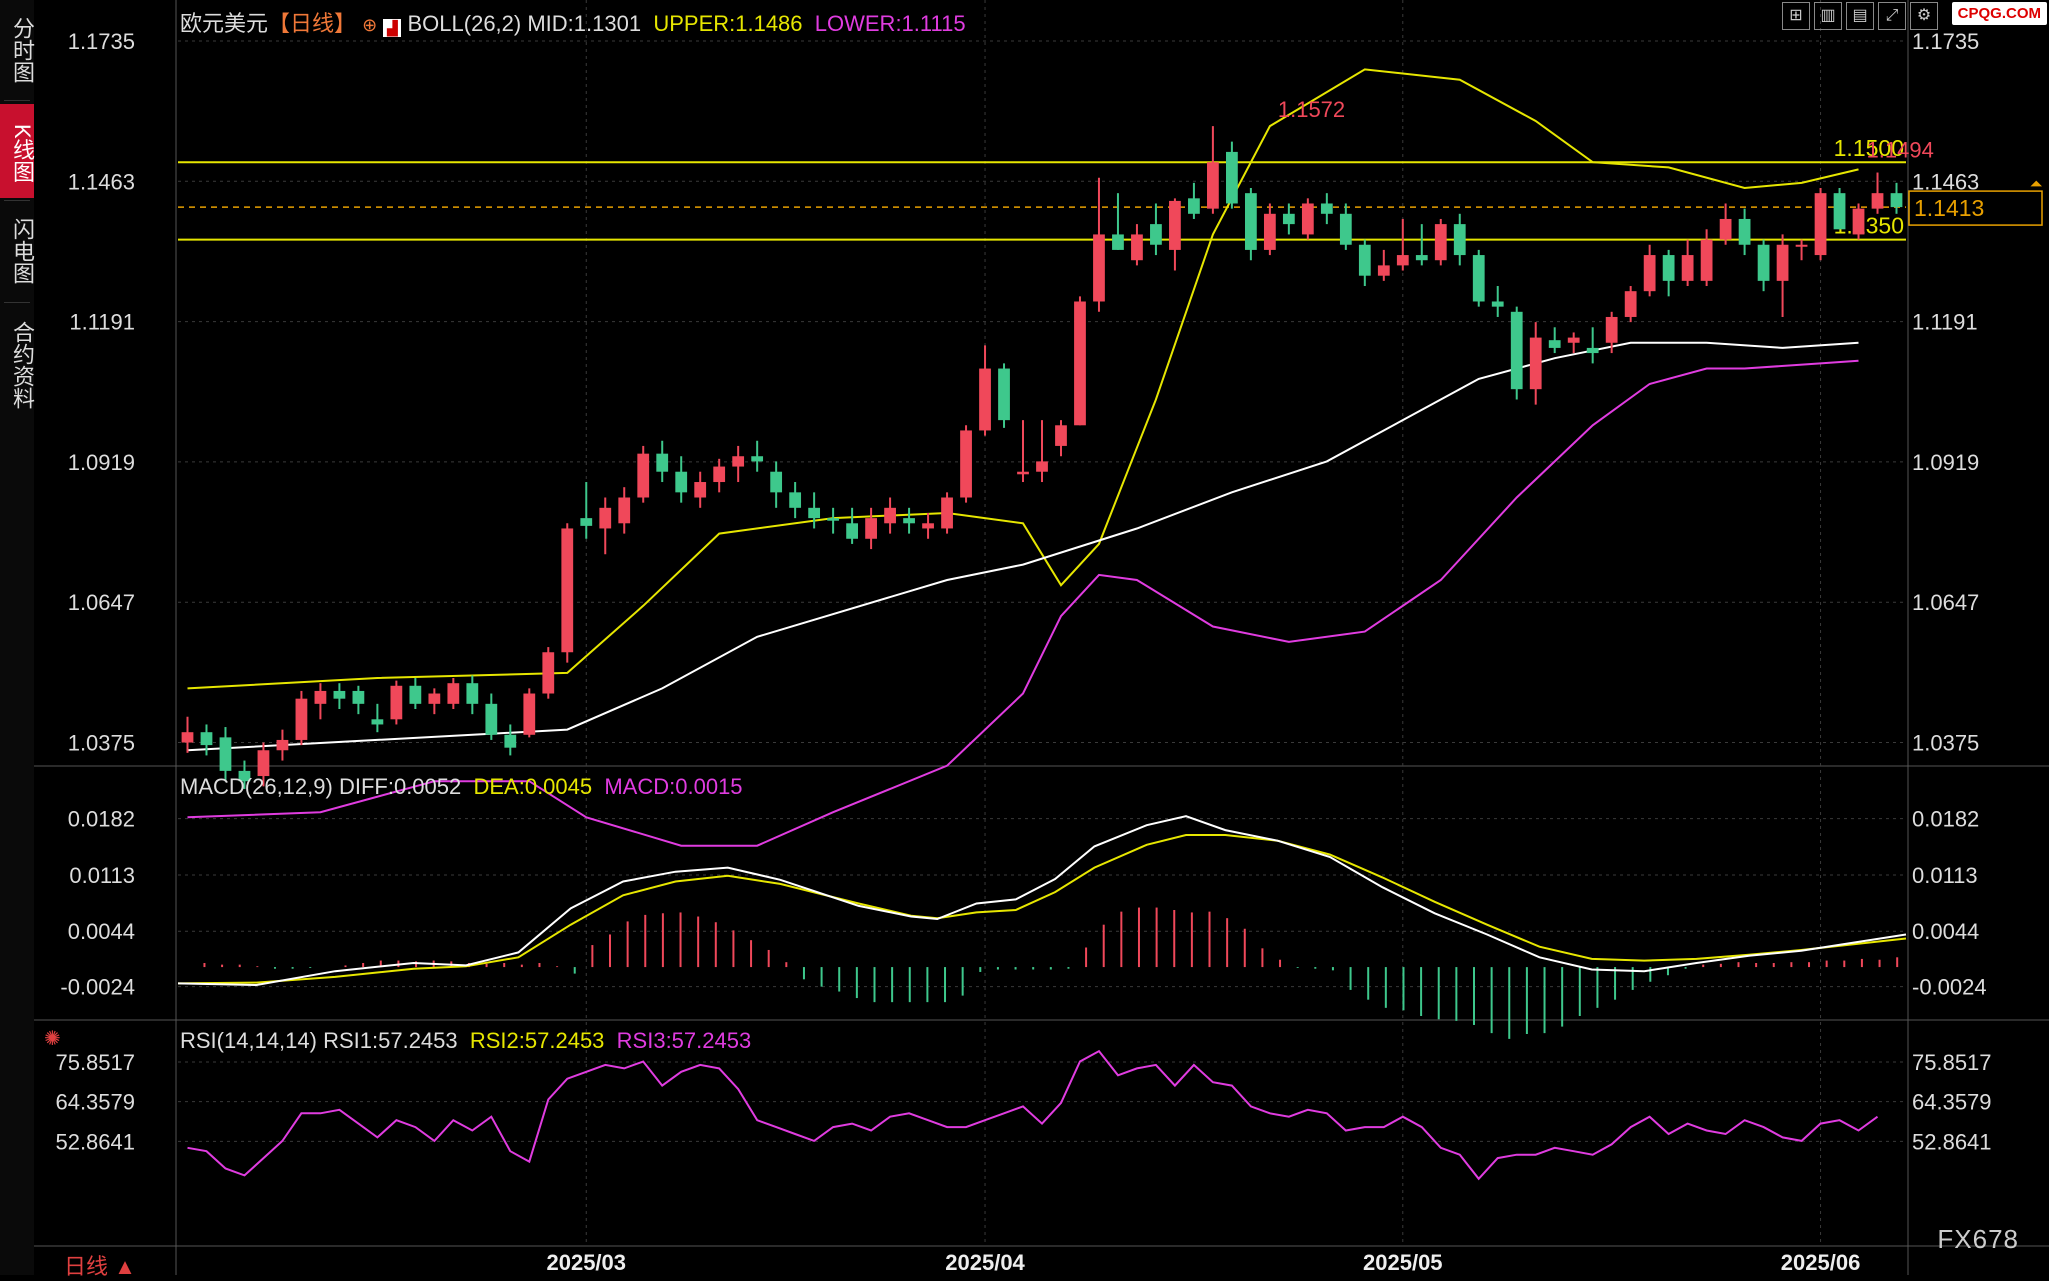 This screenshot has height=1281, width=2049. Describe the element at coordinates (256, 786) in the screenshot. I see `macd-name: MACD(26,12,9)` at that location.